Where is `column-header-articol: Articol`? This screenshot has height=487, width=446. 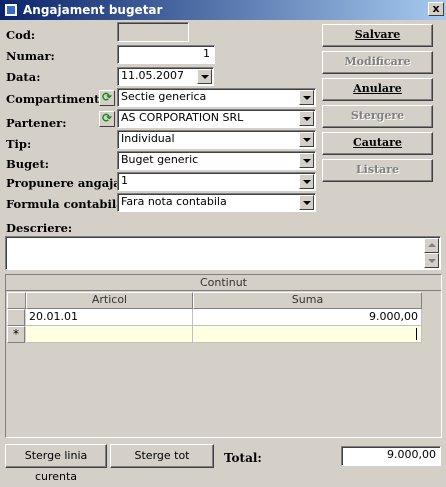
column-header-articol: Articol is located at coordinates (109, 300).